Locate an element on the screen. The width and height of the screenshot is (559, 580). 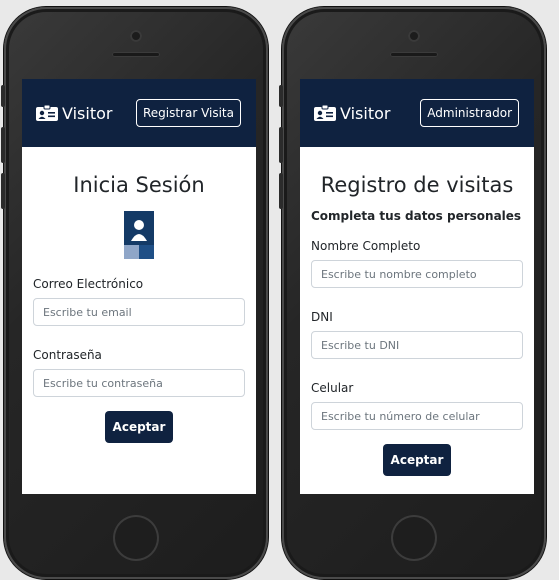
phone-label: Celular is located at coordinates (332, 388).